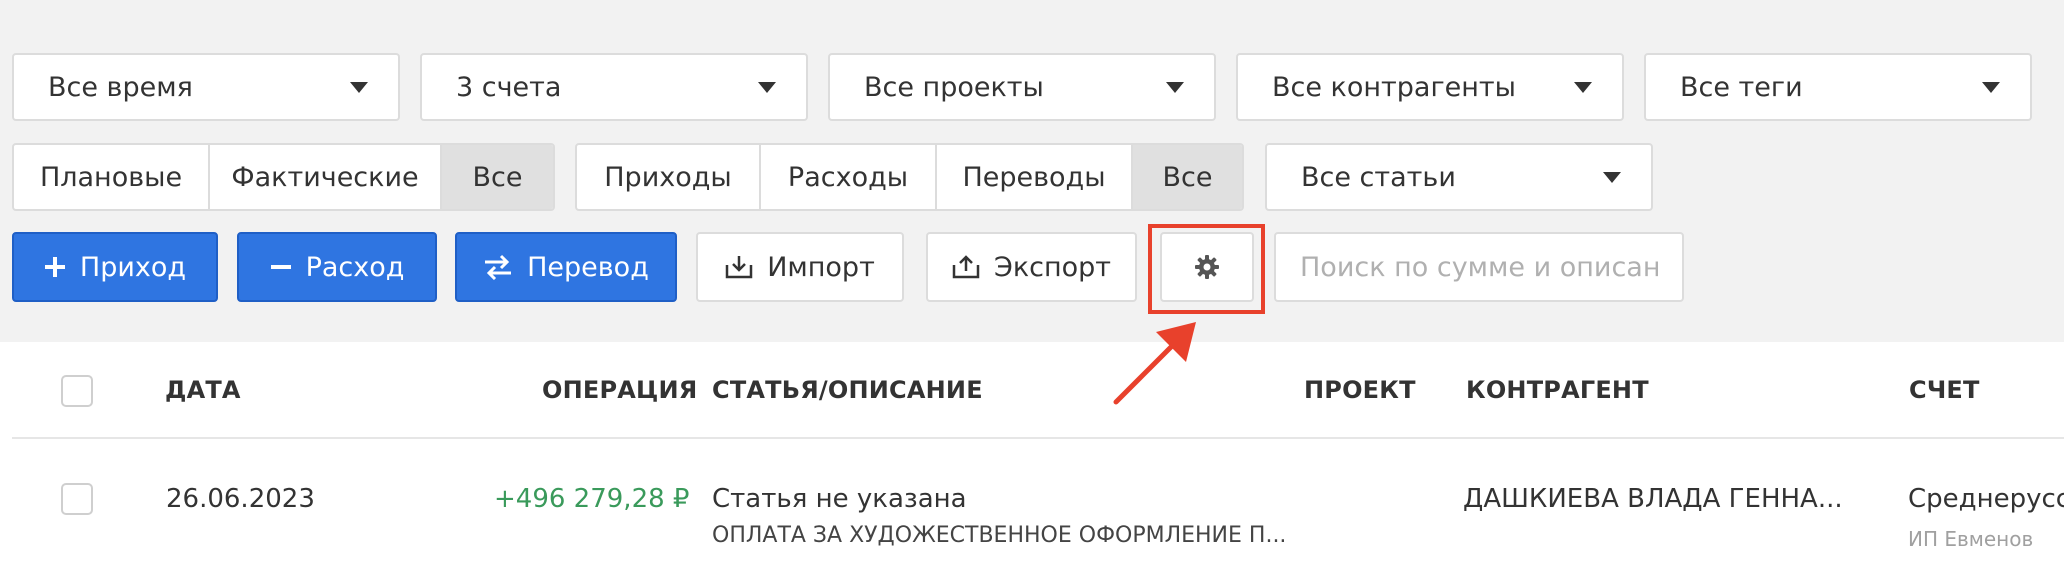  What do you see at coordinates (588, 267) in the screenshot?
I see `add-transfer-label: Перевод` at bounding box center [588, 267].